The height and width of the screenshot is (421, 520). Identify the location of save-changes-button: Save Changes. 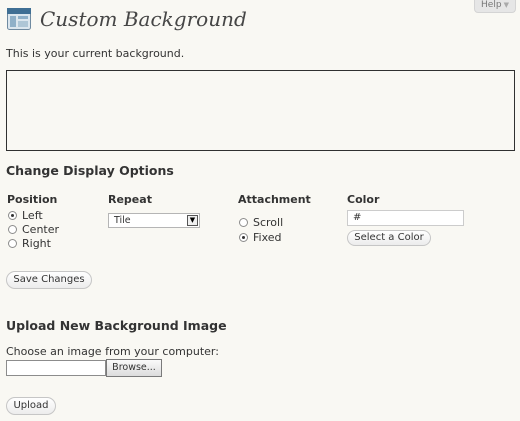
(49, 280).